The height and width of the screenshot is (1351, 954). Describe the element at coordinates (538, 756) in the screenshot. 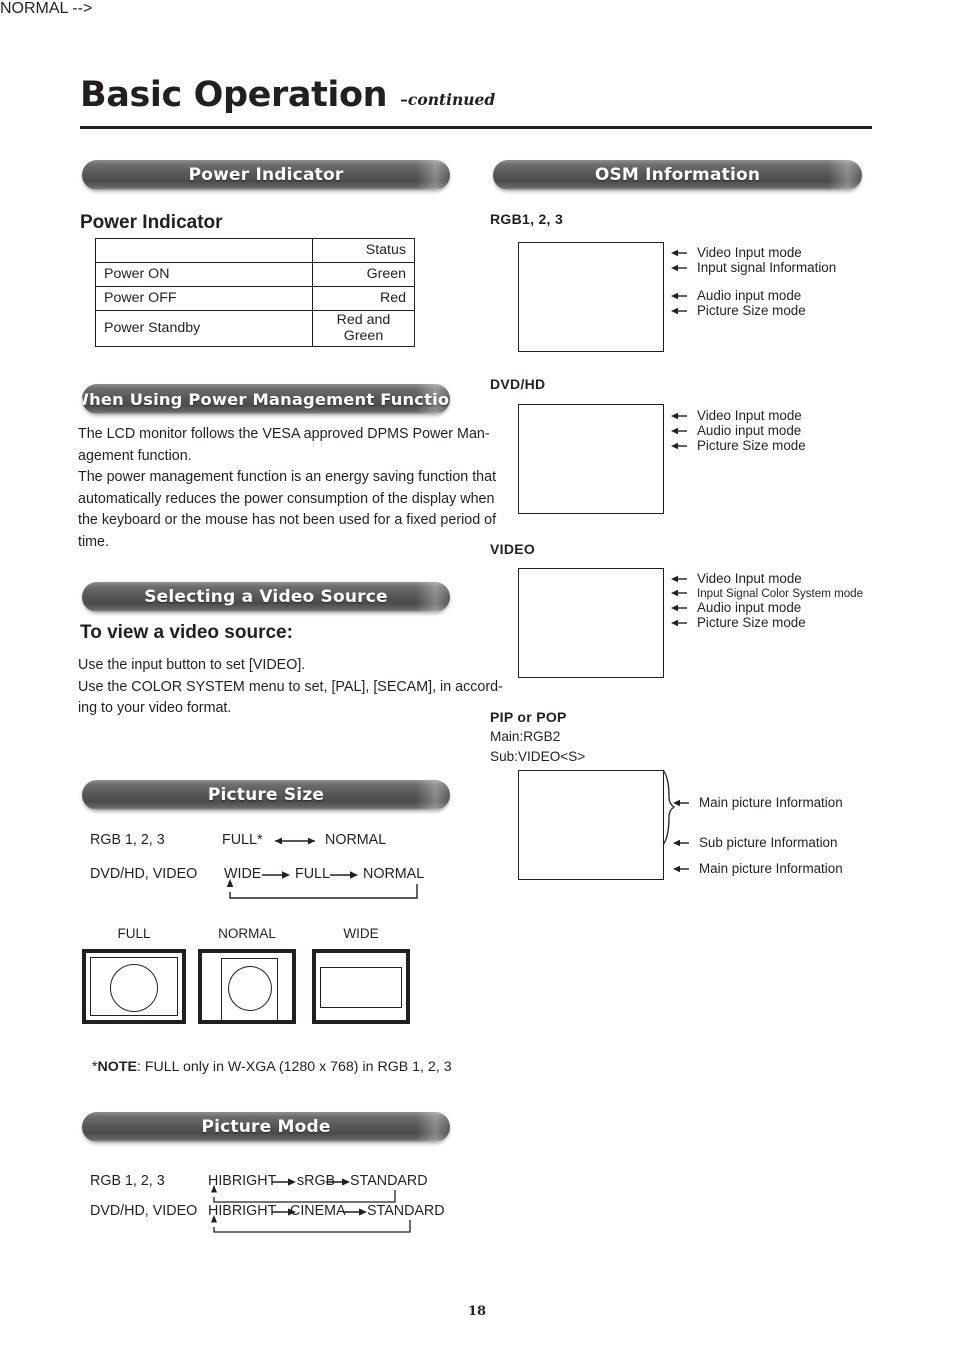

I see `osm-pip-sub-label: Sub:VIDEO<S>` at that location.